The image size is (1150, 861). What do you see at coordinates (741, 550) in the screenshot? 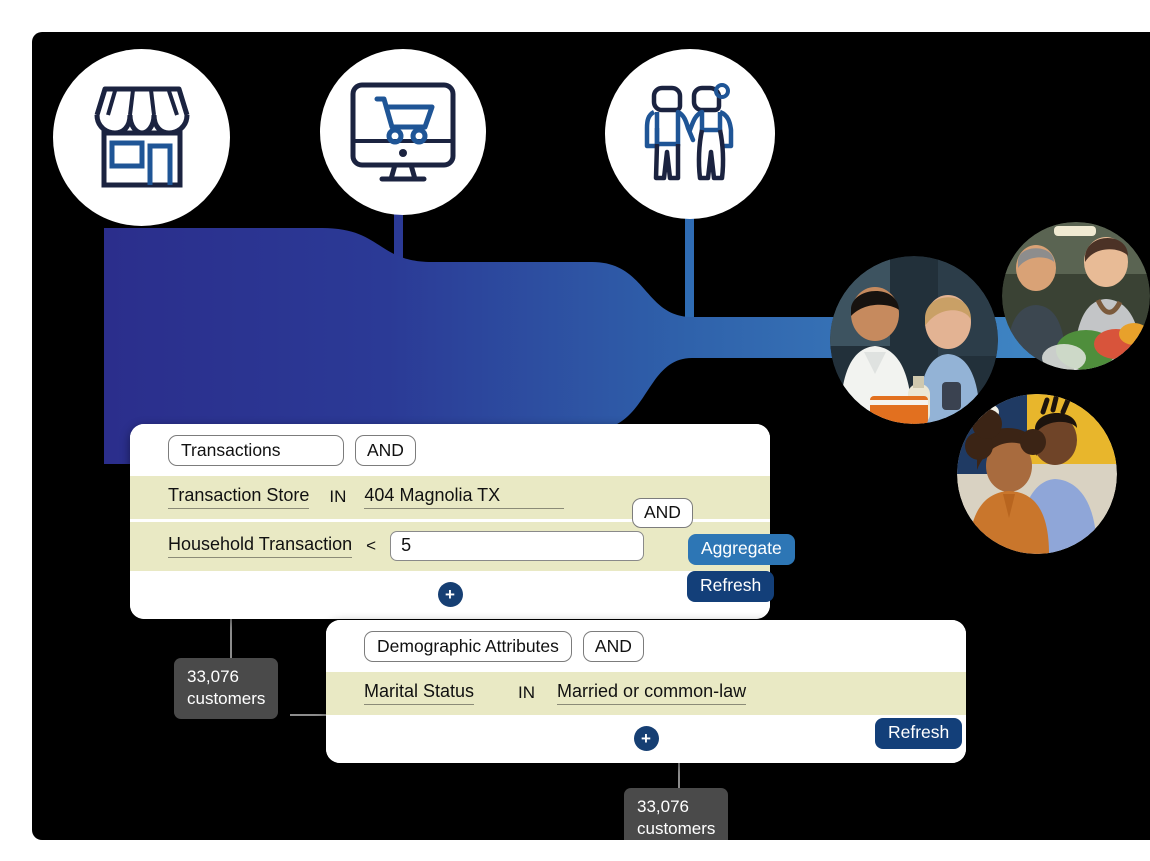
I see `aggregate-button: Aggregate` at bounding box center [741, 550].